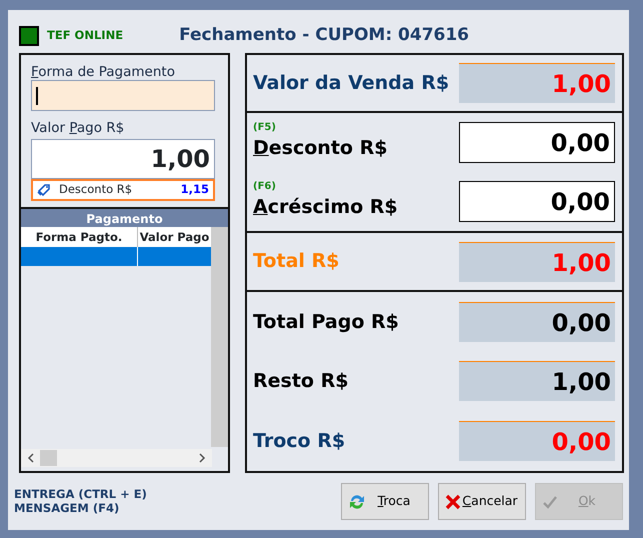  What do you see at coordinates (124, 217) in the screenshot?
I see `grid-title: Pagamento` at bounding box center [124, 217].